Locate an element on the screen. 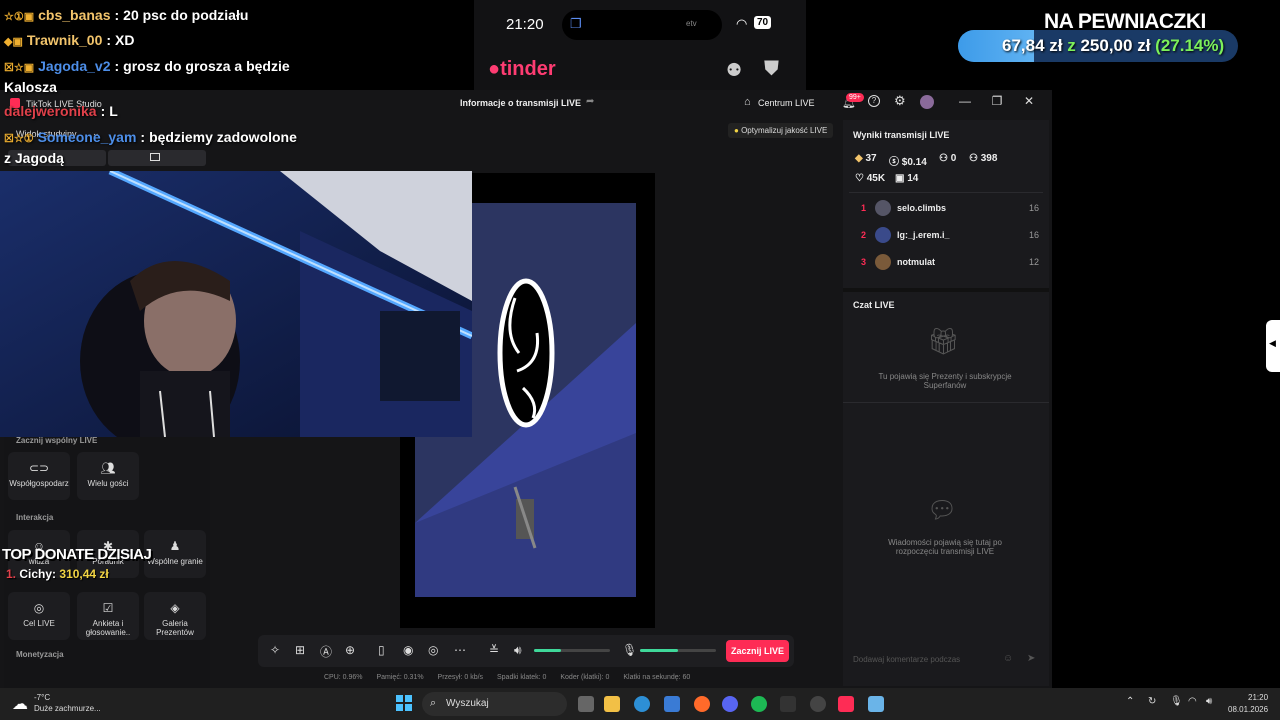 This screenshot has width=1280, height=720. lightbulb-icon: ● is located at coordinates (736, 130).